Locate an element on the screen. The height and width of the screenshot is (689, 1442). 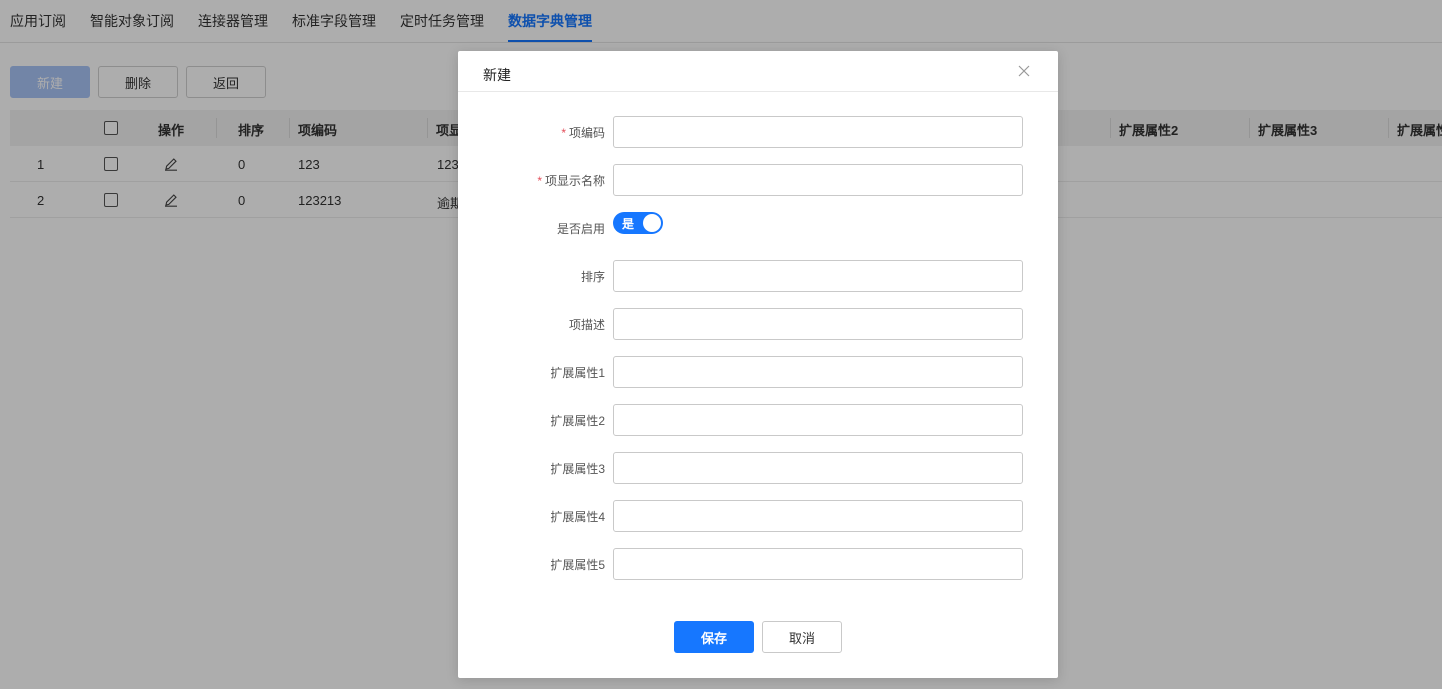
sort-label: 排序 is located at coordinates (592, 277).